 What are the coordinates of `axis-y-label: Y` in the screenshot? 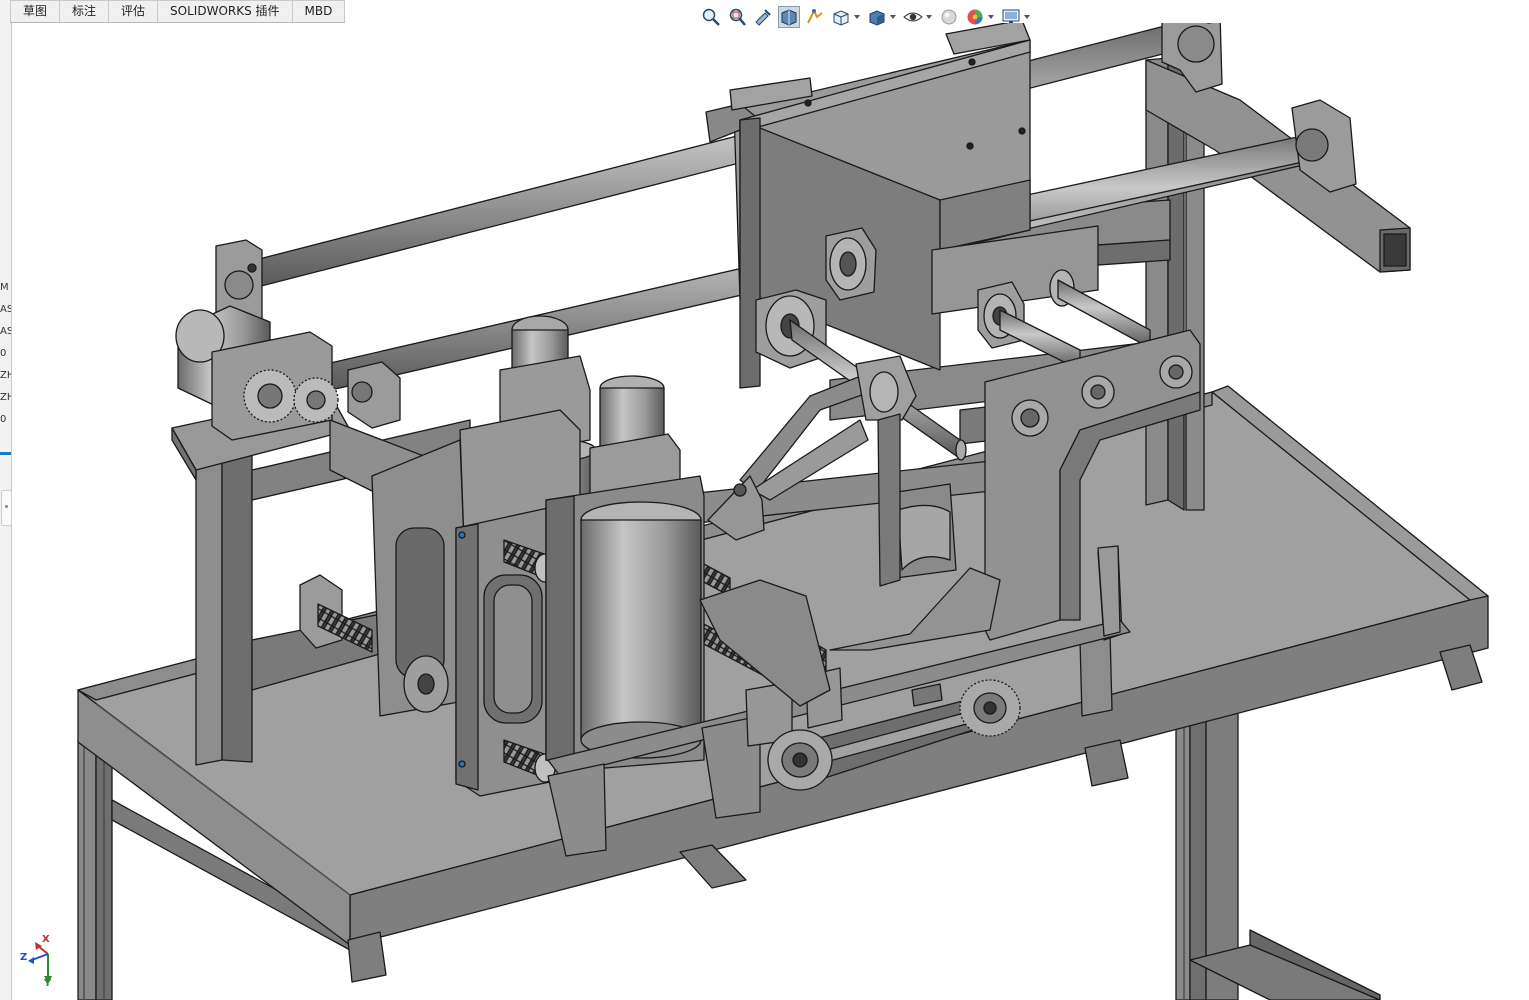 It's located at (48, 983).